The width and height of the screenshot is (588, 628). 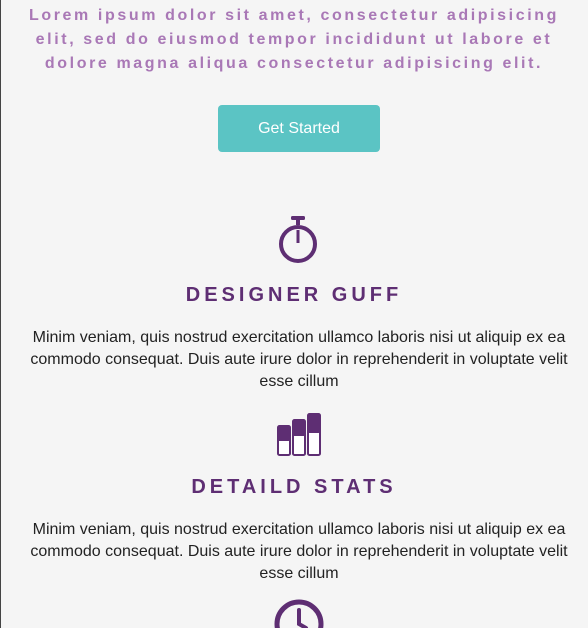 What do you see at coordinates (299, 128) in the screenshot?
I see `get-started-button: Get Started` at bounding box center [299, 128].